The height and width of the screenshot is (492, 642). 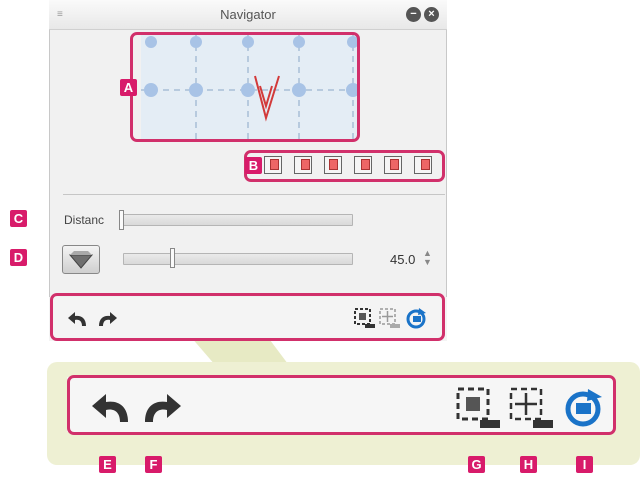 What do you see at coordinates (247, 317) in the screenshot?
I see `frame-toolbar` at bounding box center [247, 317].